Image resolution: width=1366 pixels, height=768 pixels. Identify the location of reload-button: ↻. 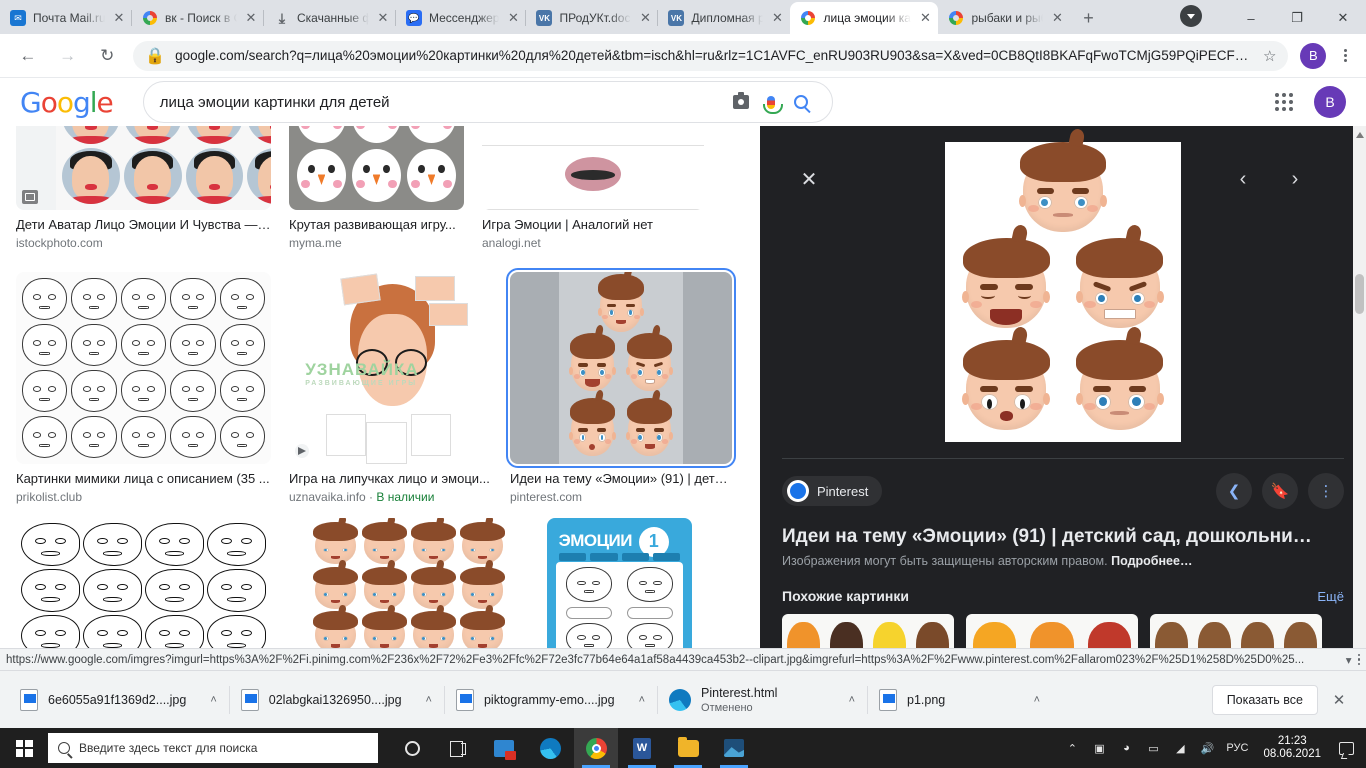
(107, 56).